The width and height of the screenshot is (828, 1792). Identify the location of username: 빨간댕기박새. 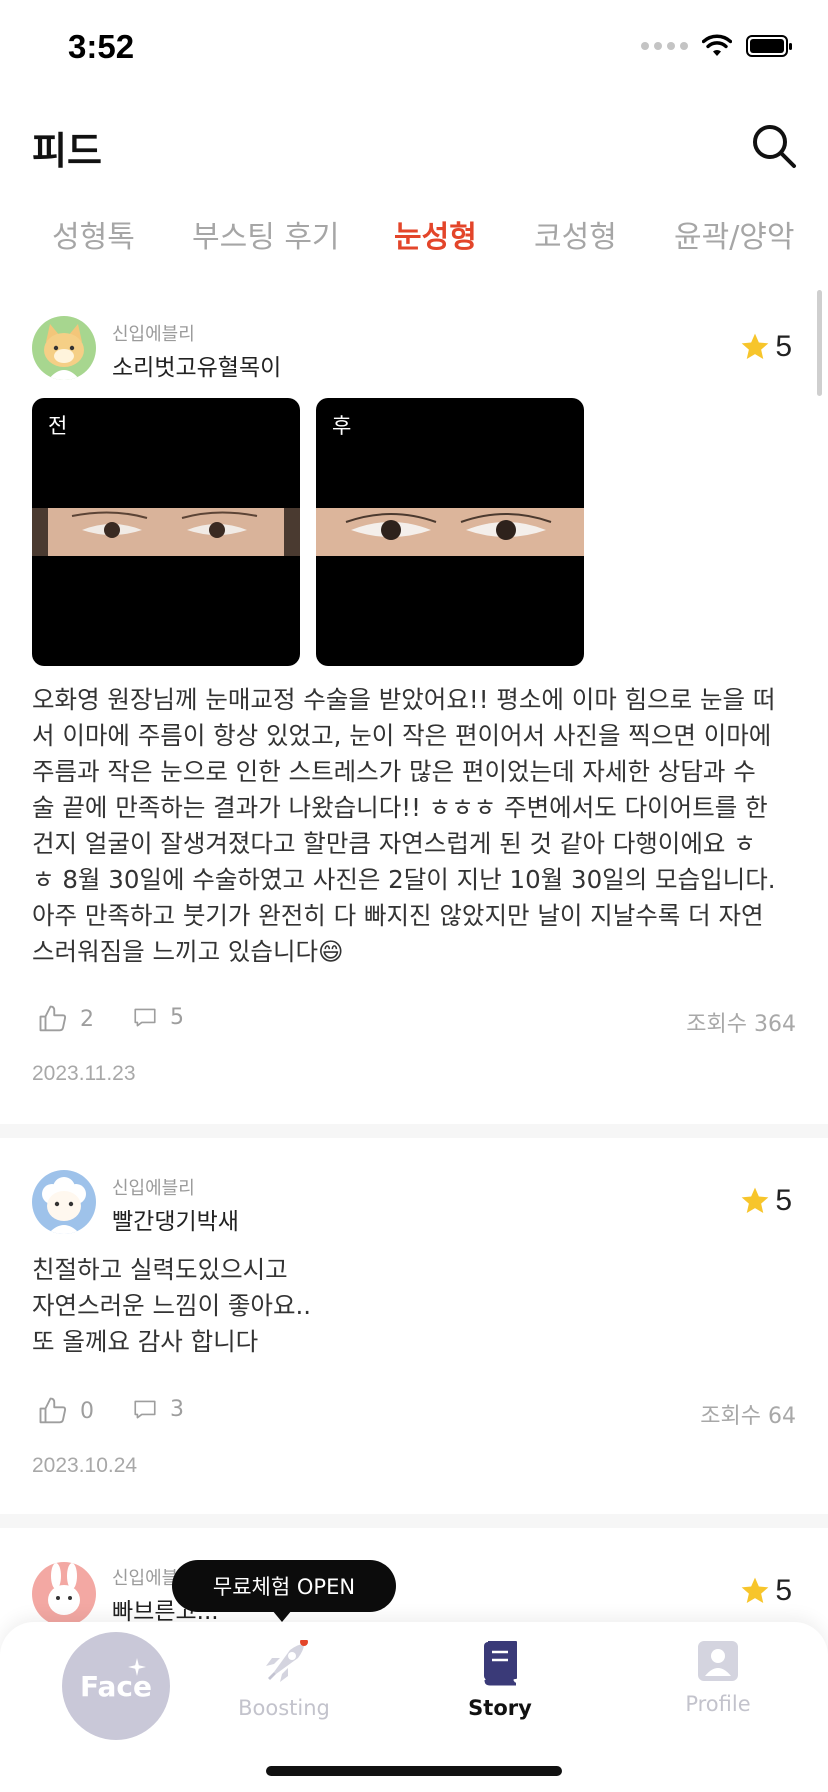
(175, 1219).